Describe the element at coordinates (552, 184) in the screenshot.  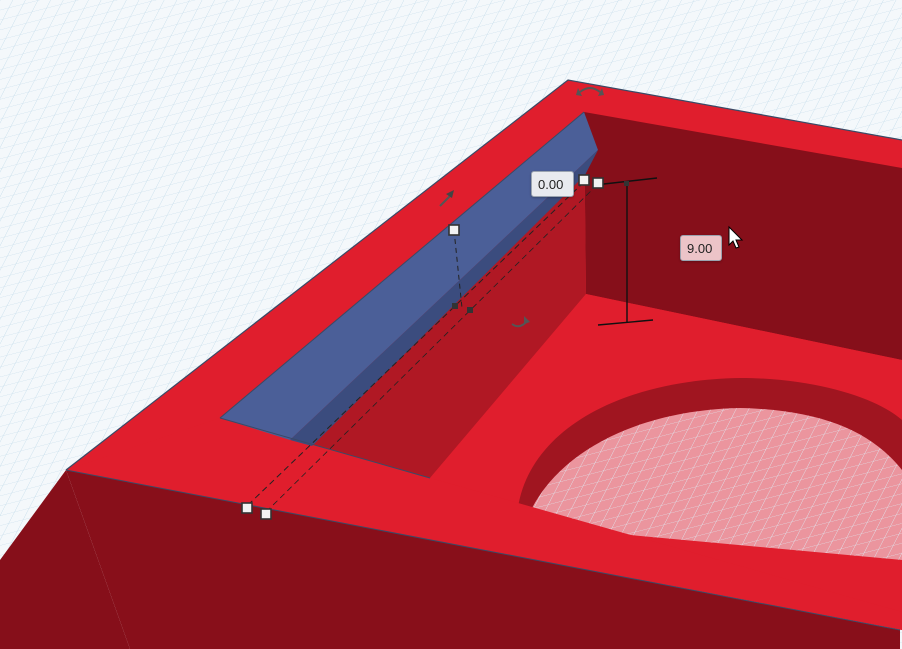
I see `width-dimension-input: 0.00` at that location.